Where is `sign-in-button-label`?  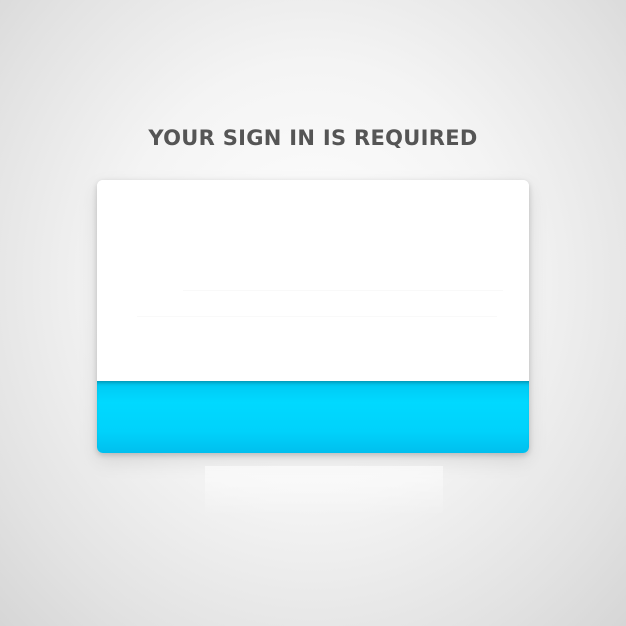 sign-in-button-label is located at coordinates (313, 417).